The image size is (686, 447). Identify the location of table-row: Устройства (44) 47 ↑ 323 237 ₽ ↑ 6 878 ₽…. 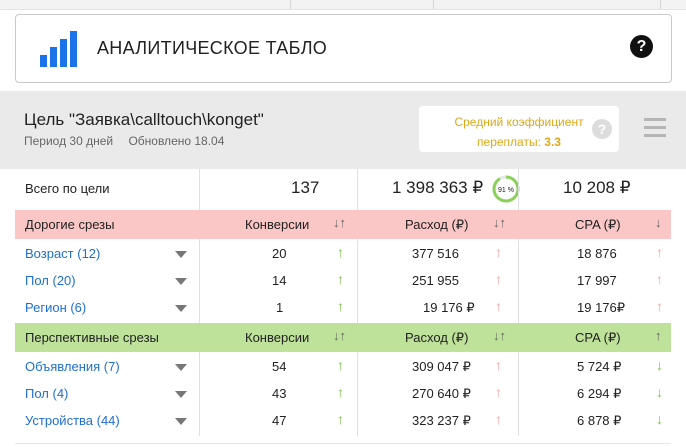
(343, 420).